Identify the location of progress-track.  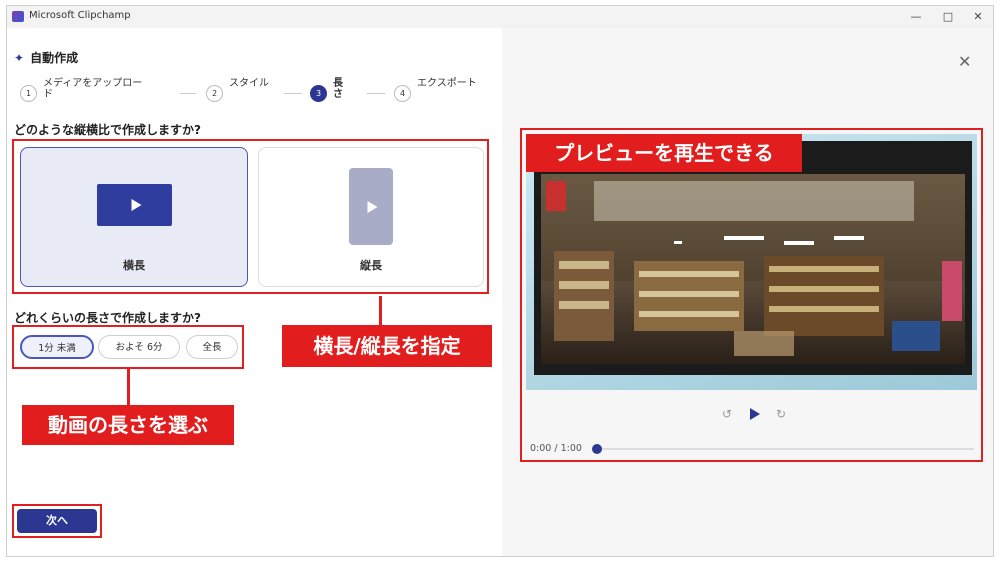
(785, 449).